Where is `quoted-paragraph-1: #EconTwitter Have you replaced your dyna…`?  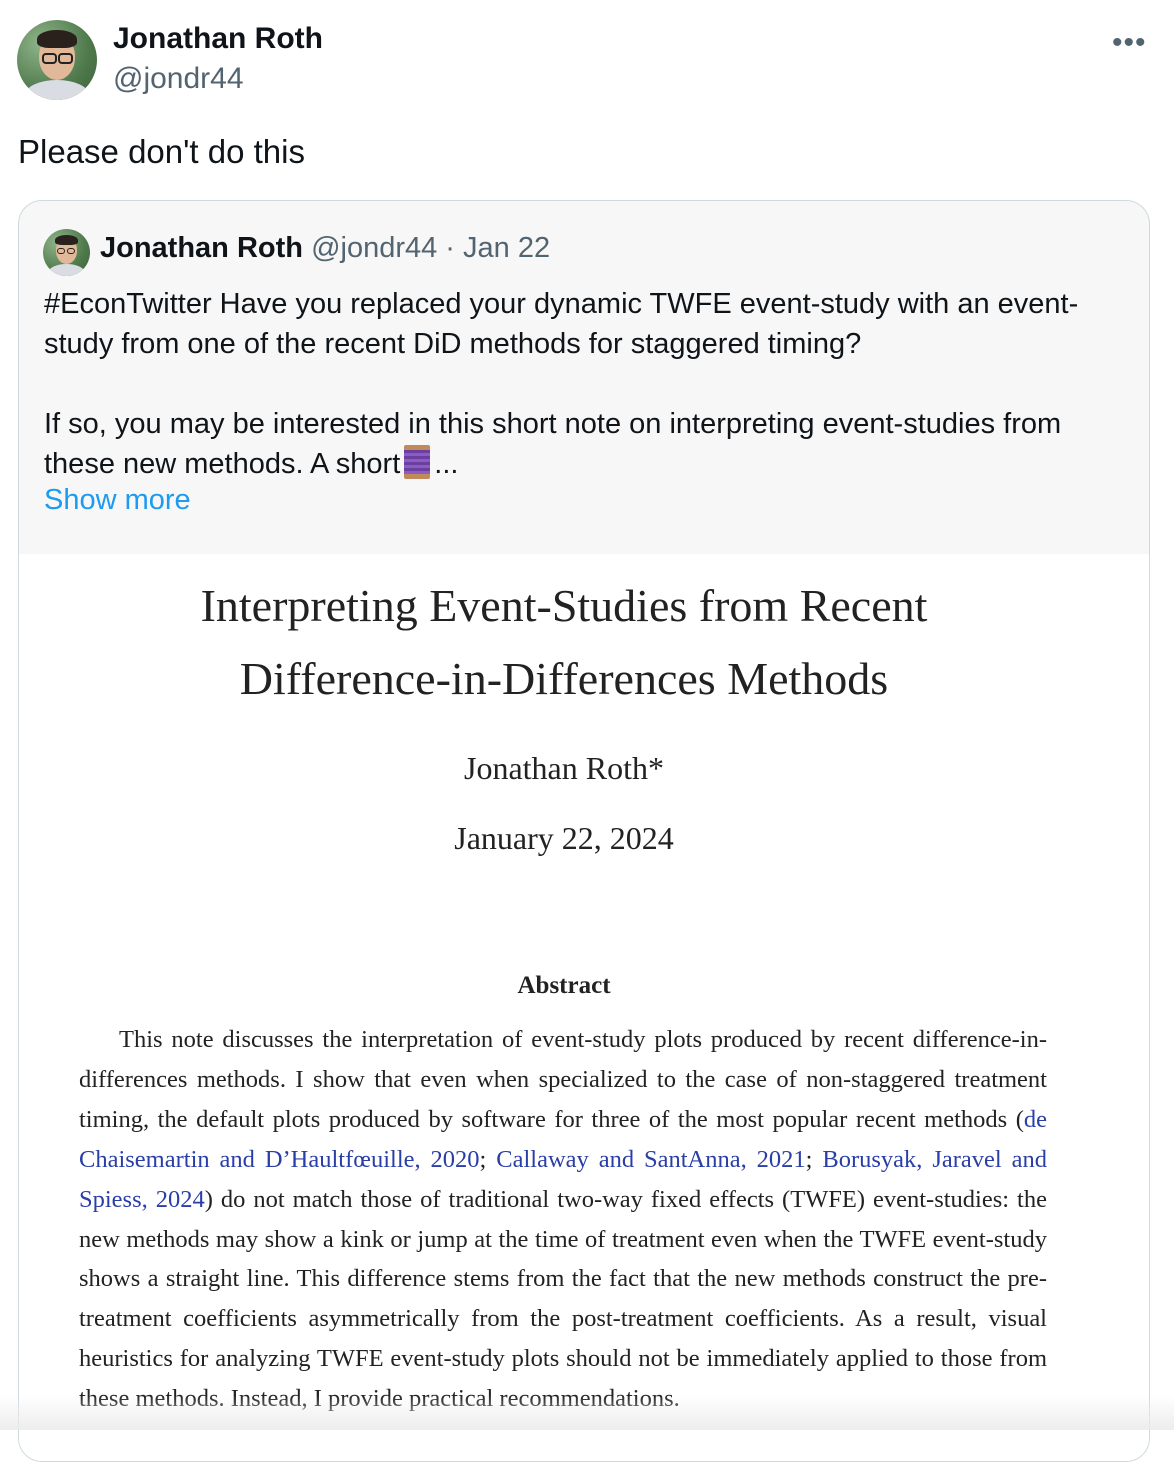
quoted-paragraph-1: #EconTwitter Have you replaced your dyna… is located at coordinates (561, 324).